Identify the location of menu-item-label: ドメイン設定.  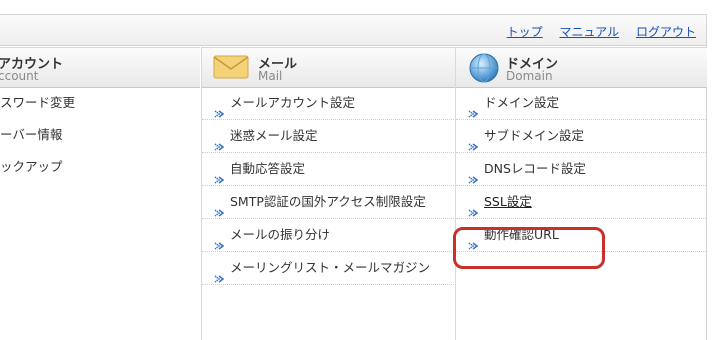
(522, 102).